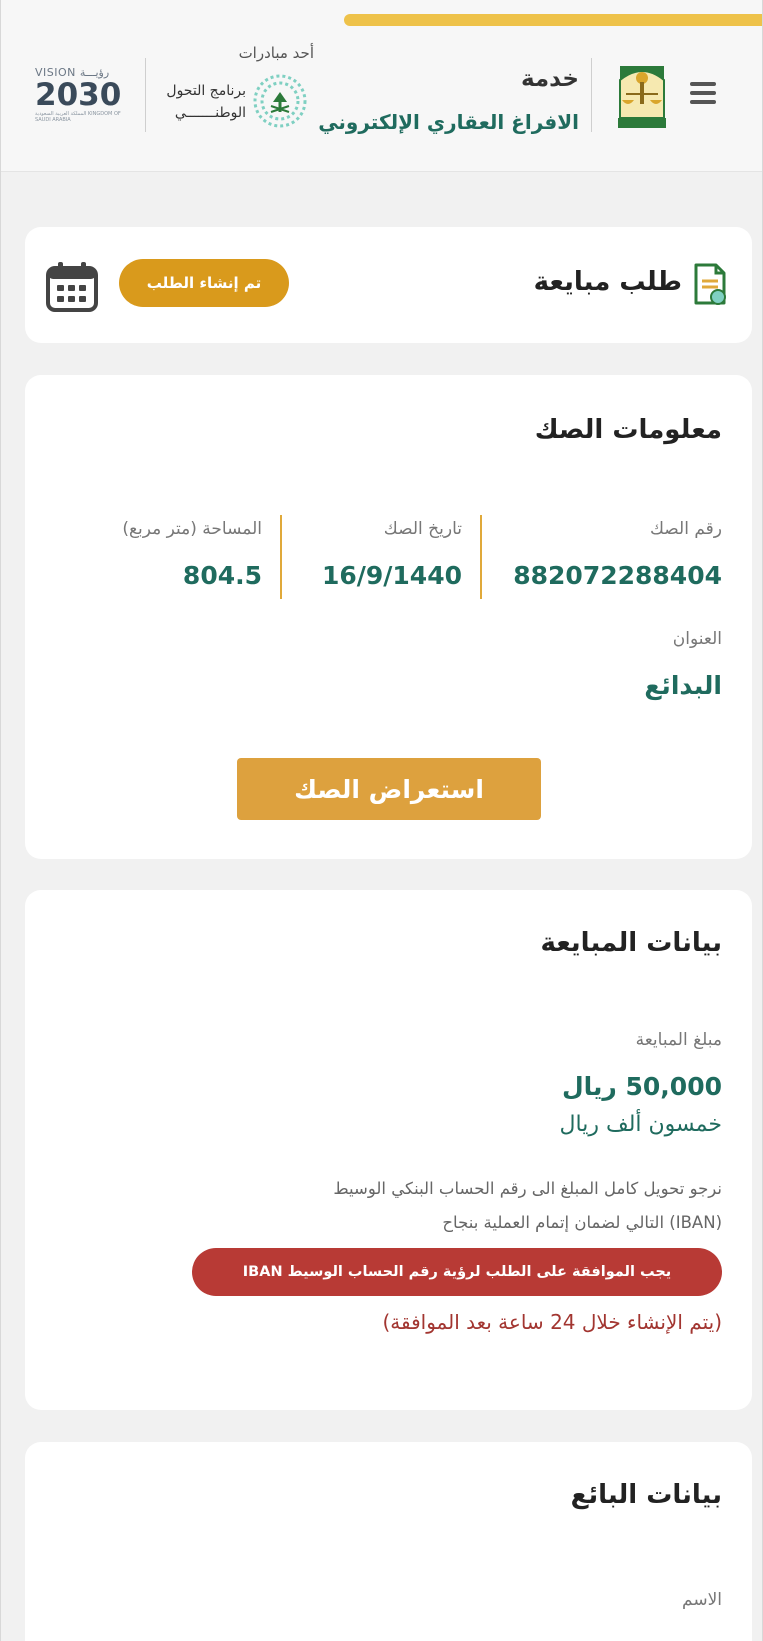 The width and height of the screenshot is (763, 1641). I want to click on national-transformation-logo-icon, so click(280, 101).